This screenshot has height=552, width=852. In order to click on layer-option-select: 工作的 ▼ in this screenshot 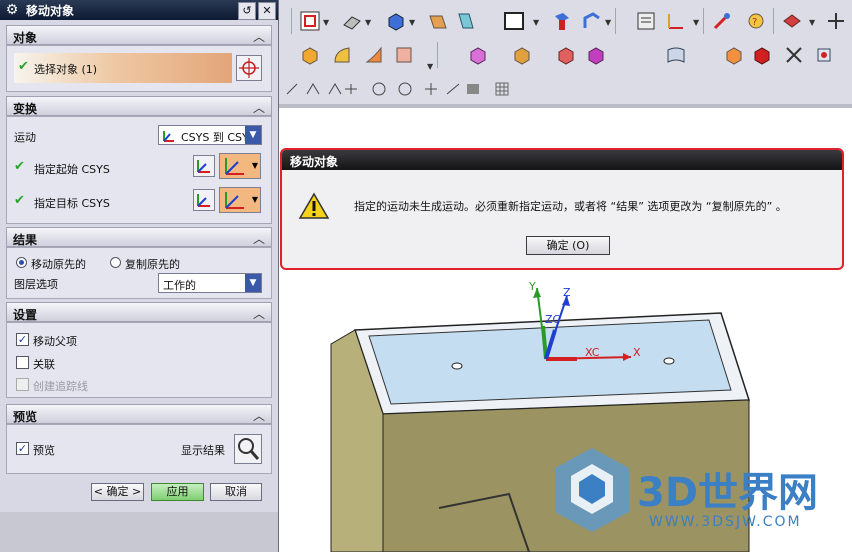, I will do `click(210, 283)`.